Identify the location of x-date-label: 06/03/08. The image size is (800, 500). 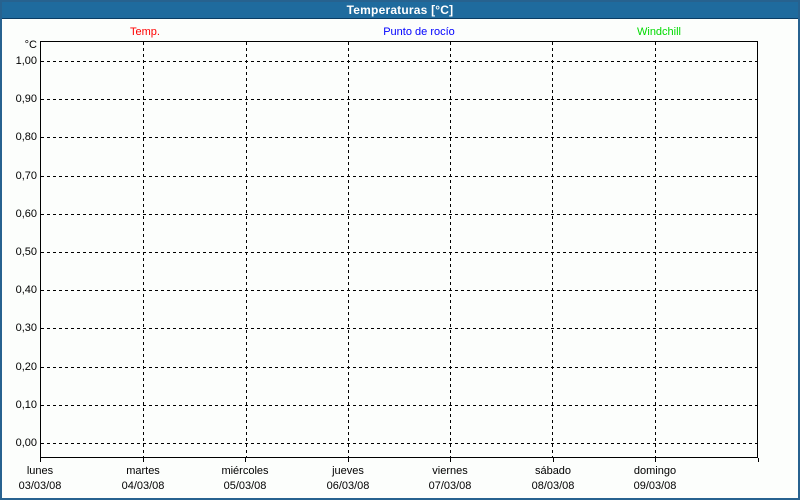
(348, 486).